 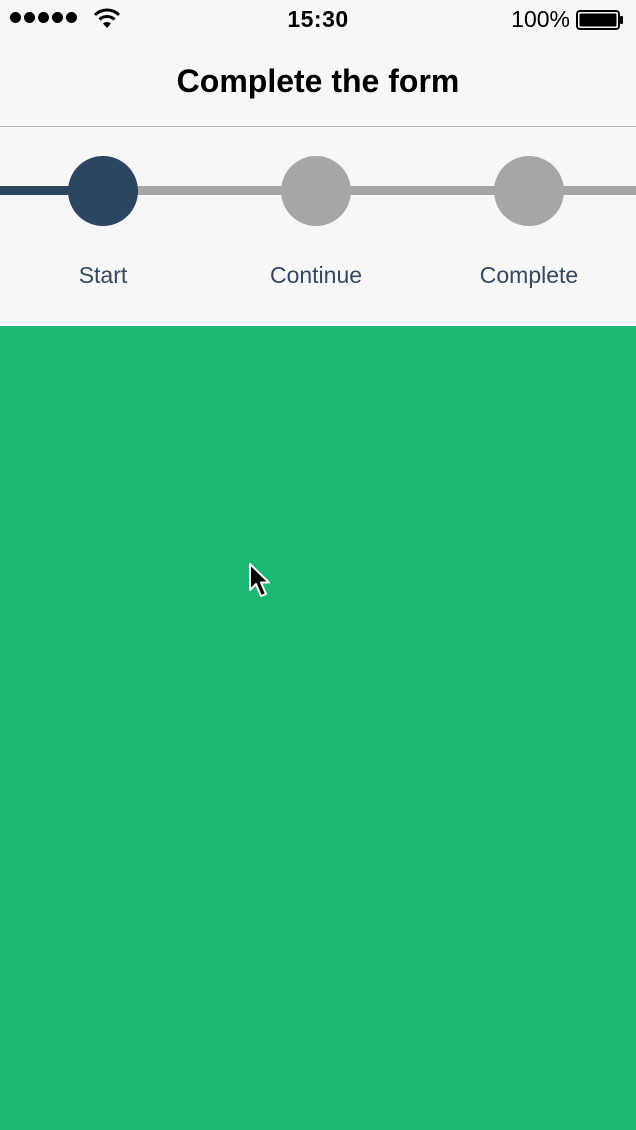 What do you see at coordinates (529, 275) in the screenshot?
I see `step-3-label: Complete` at bounding box center [529, 275].